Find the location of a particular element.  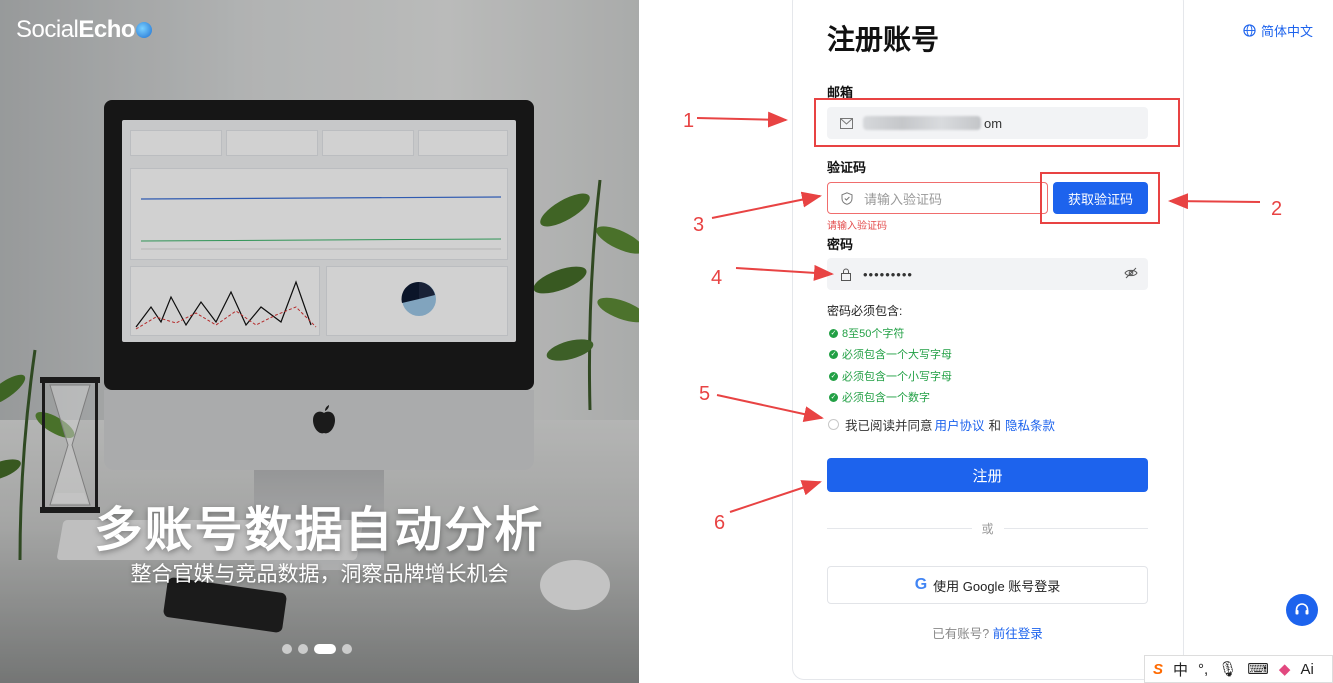

annotation-number: 2 is located at coordinates (1277, 209).